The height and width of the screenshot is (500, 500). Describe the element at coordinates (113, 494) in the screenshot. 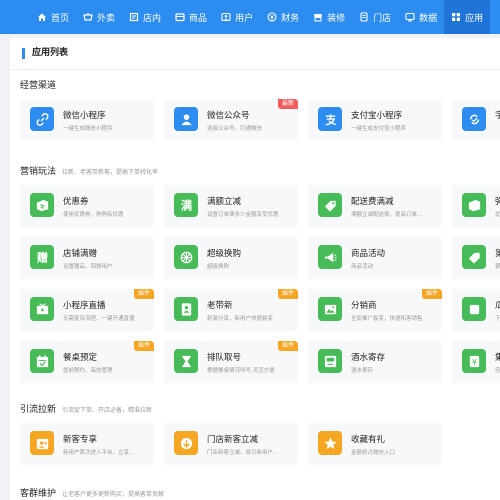

I see `section-subtitle: 让老客户更多更新购买，提高客单贡献` at that location.